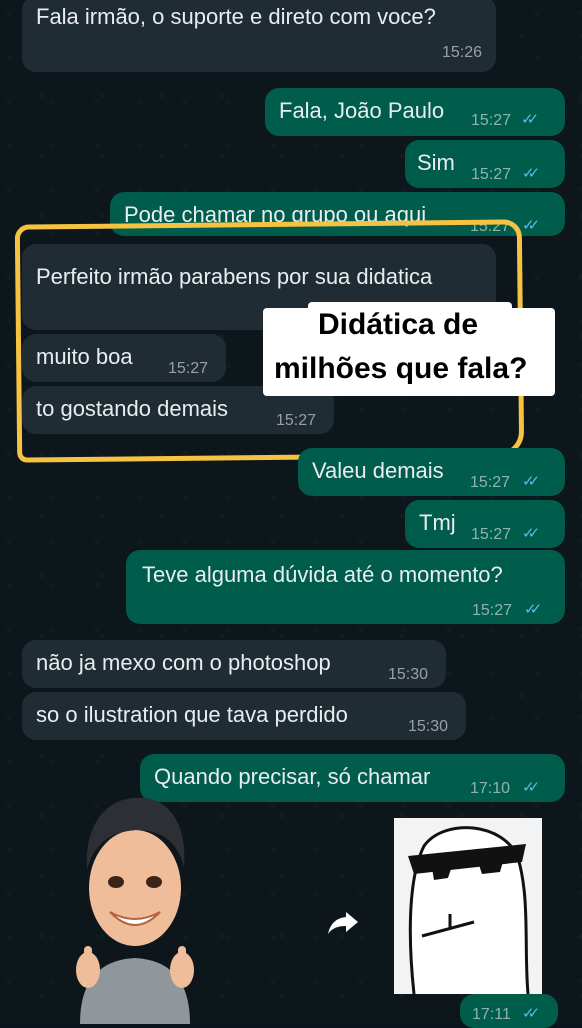 This screenshot has width=582, height=1028. What do you see at coordinates (485, 524) in the screenshot?
I see `message-outgoing: Tmj 15:27 ✓✓` at bounding box center [485, 524].